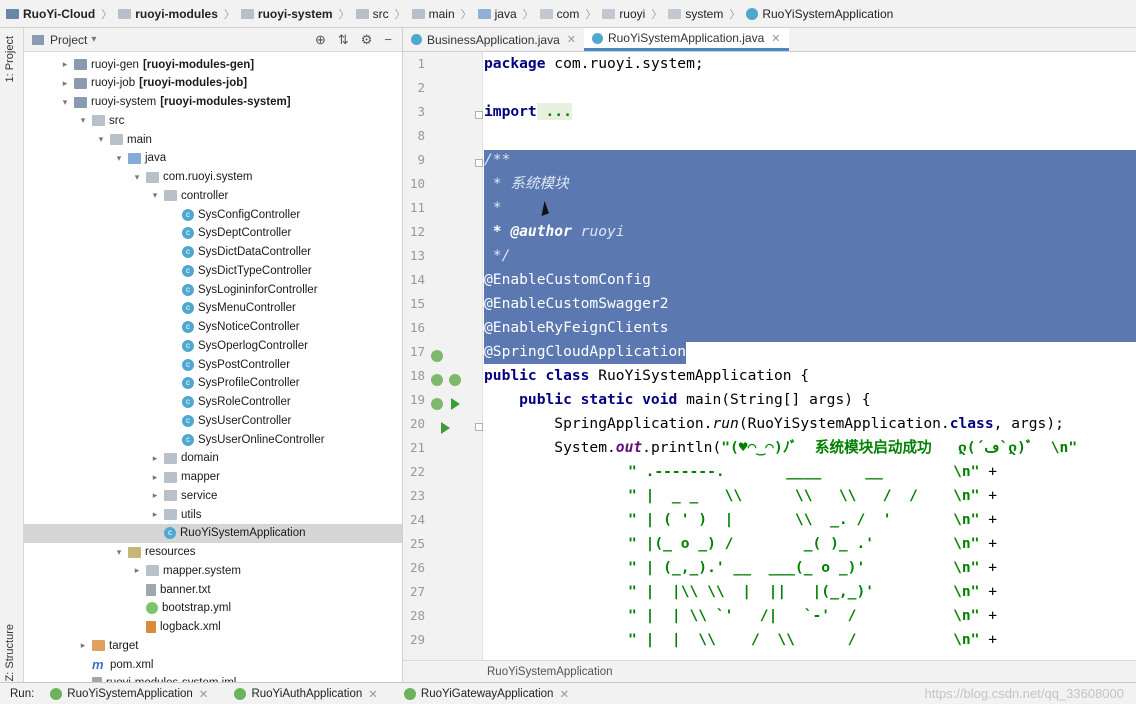 This screenshot has width=1136, height=704. What do you see at coordinates (493, 39) in the screenshot?
I see `tab-businessapplication: BusinessApplication.java ✕` at bounding box center [493, 39].